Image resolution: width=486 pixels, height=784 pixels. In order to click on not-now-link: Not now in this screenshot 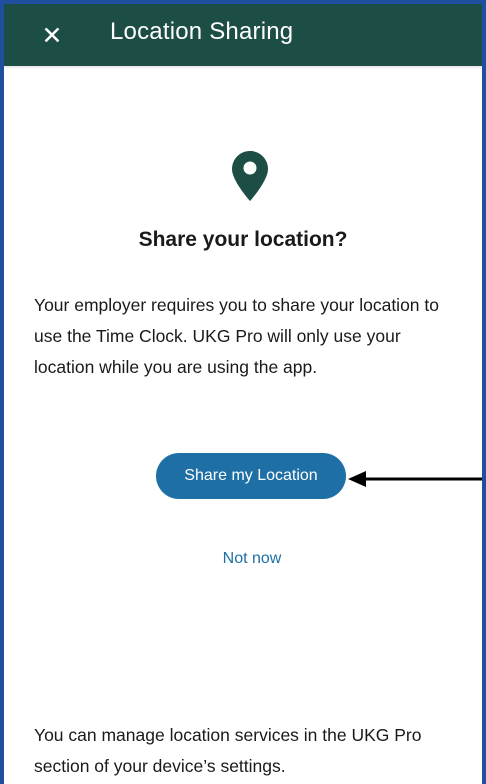, I will do `click(252, 562)`.